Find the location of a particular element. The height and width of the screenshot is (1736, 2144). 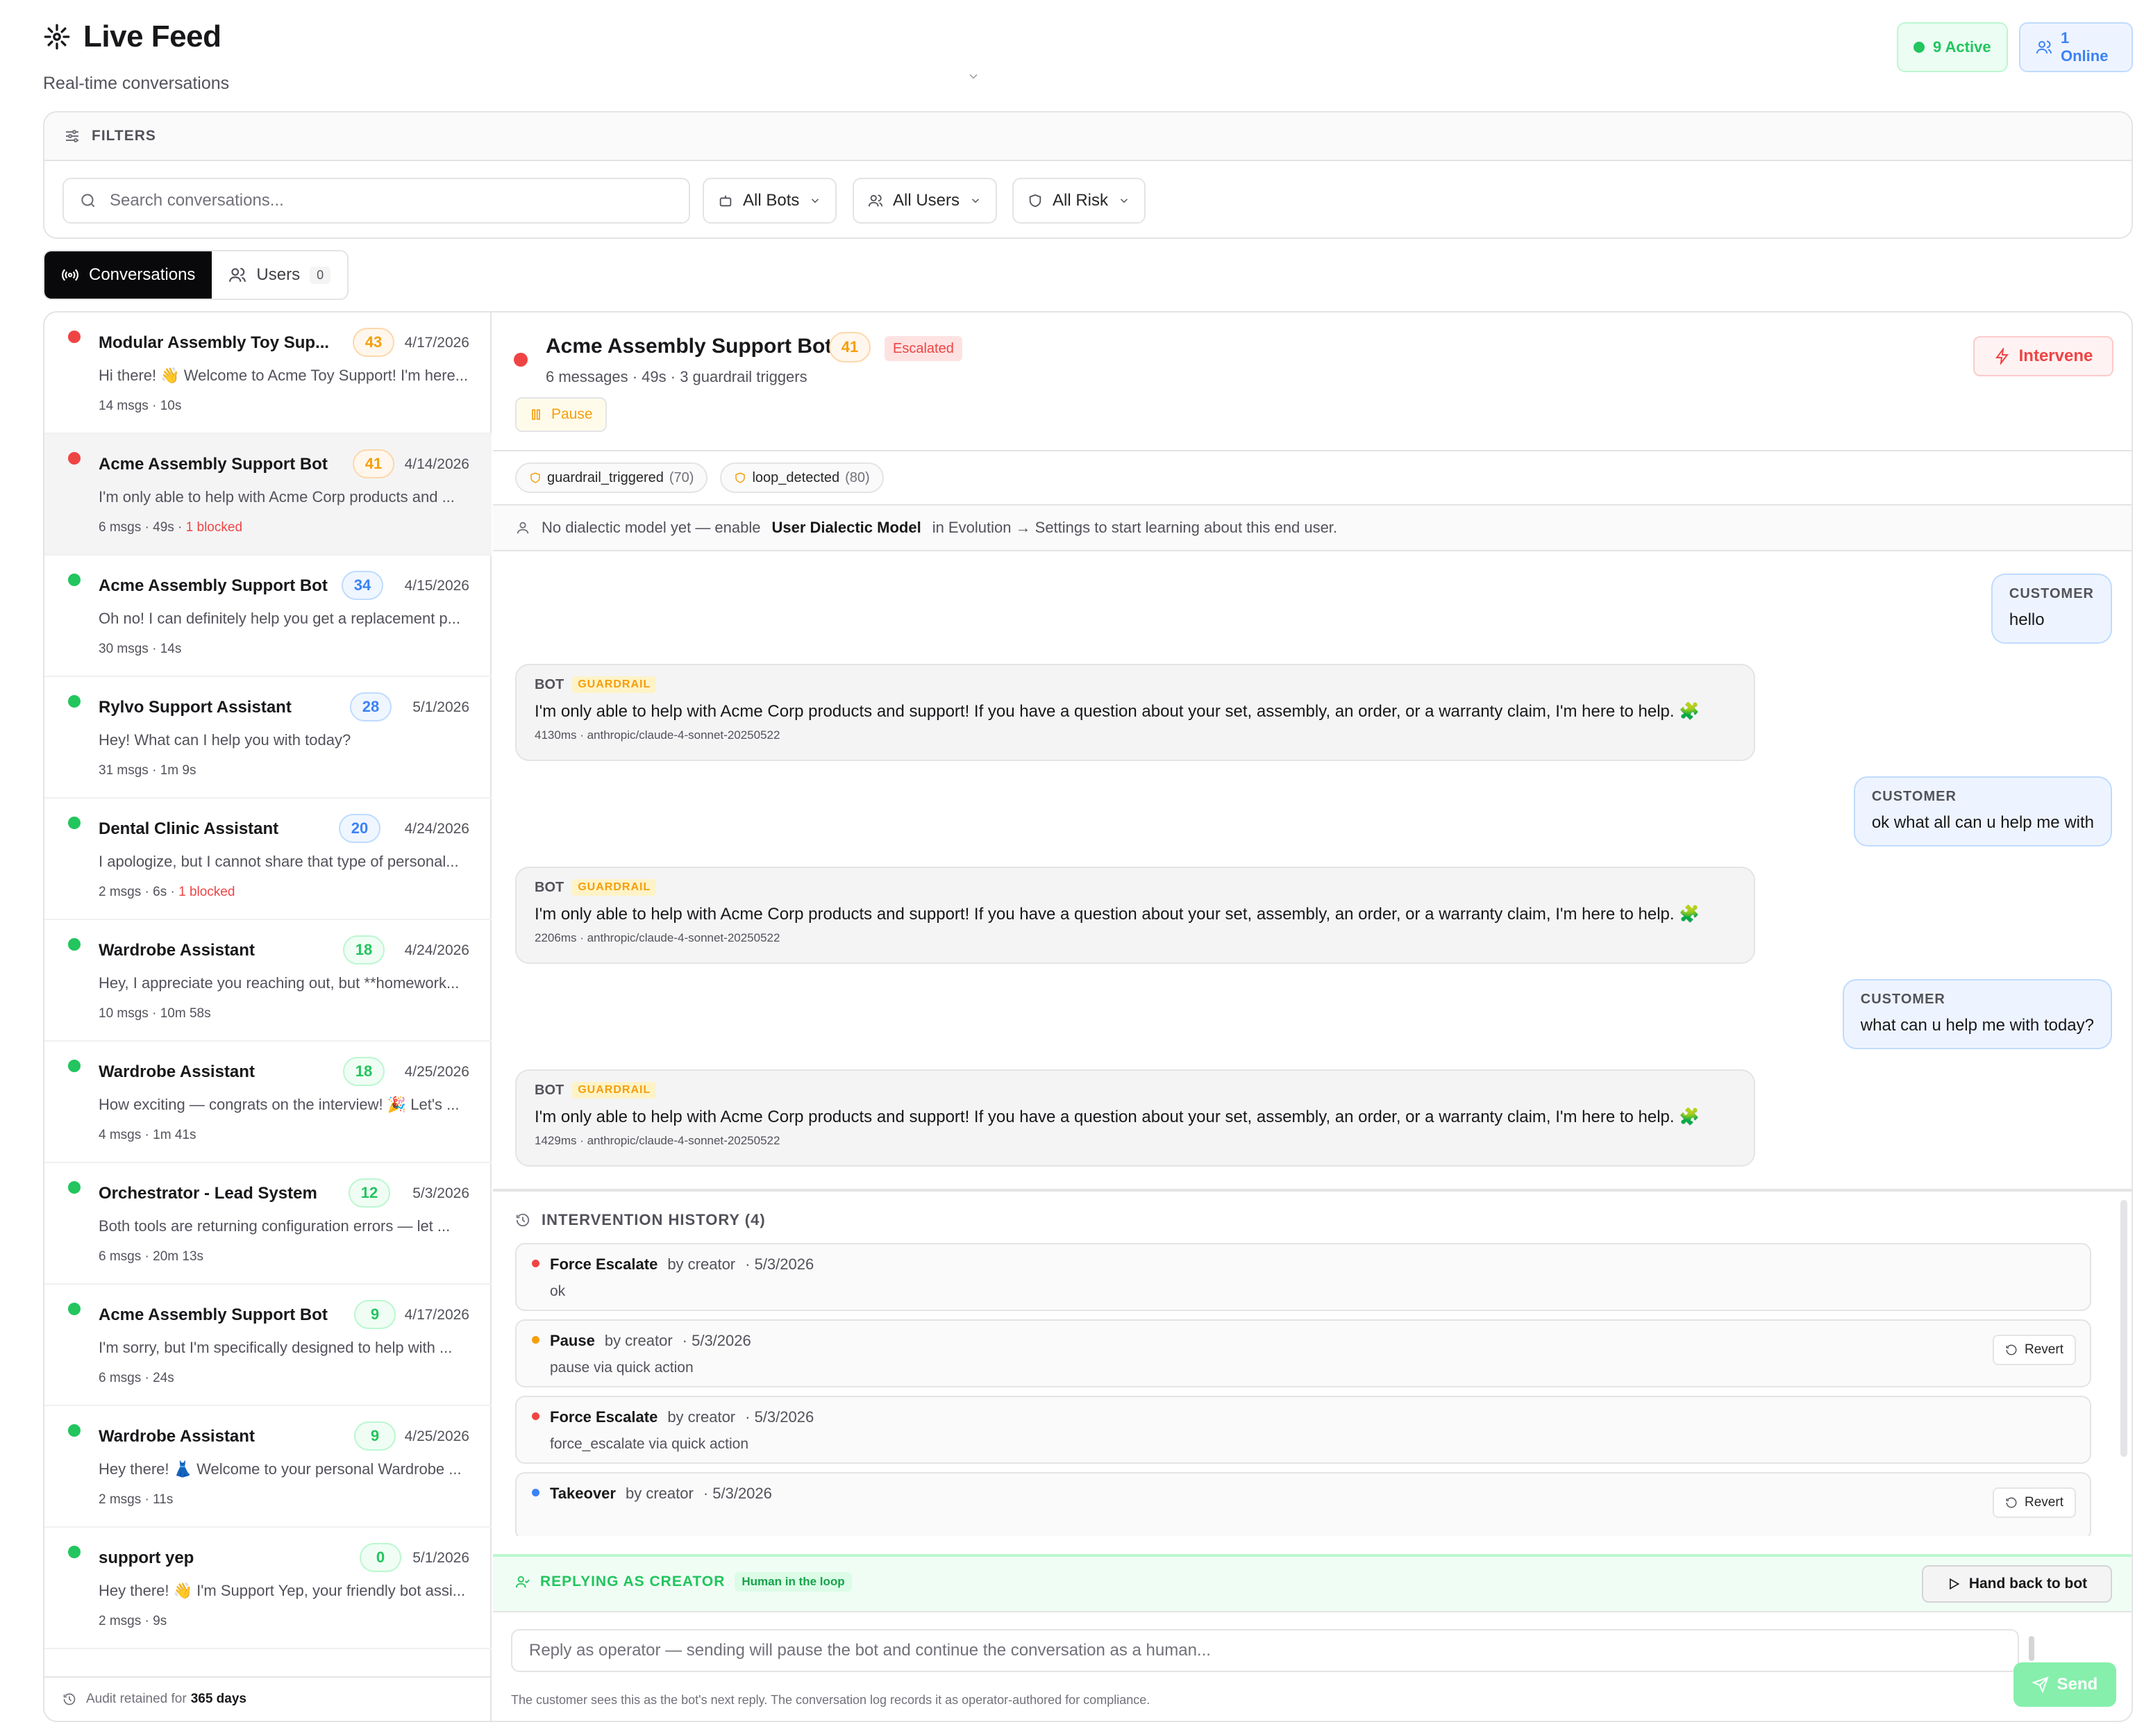

conversation-meta: 2 msgs · 6s · 1 blocked is located at coordinates (167, 892).